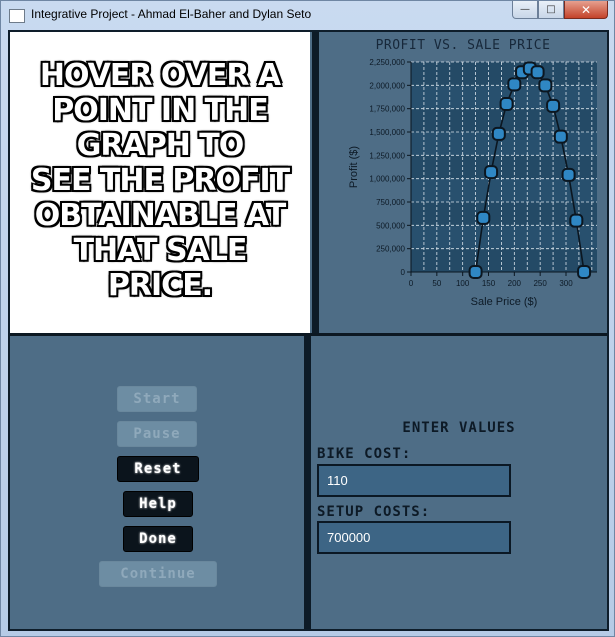  Describe the element at coordinates (489, 283) in the screenshot. I see `x-tick-label: 150` at that location.